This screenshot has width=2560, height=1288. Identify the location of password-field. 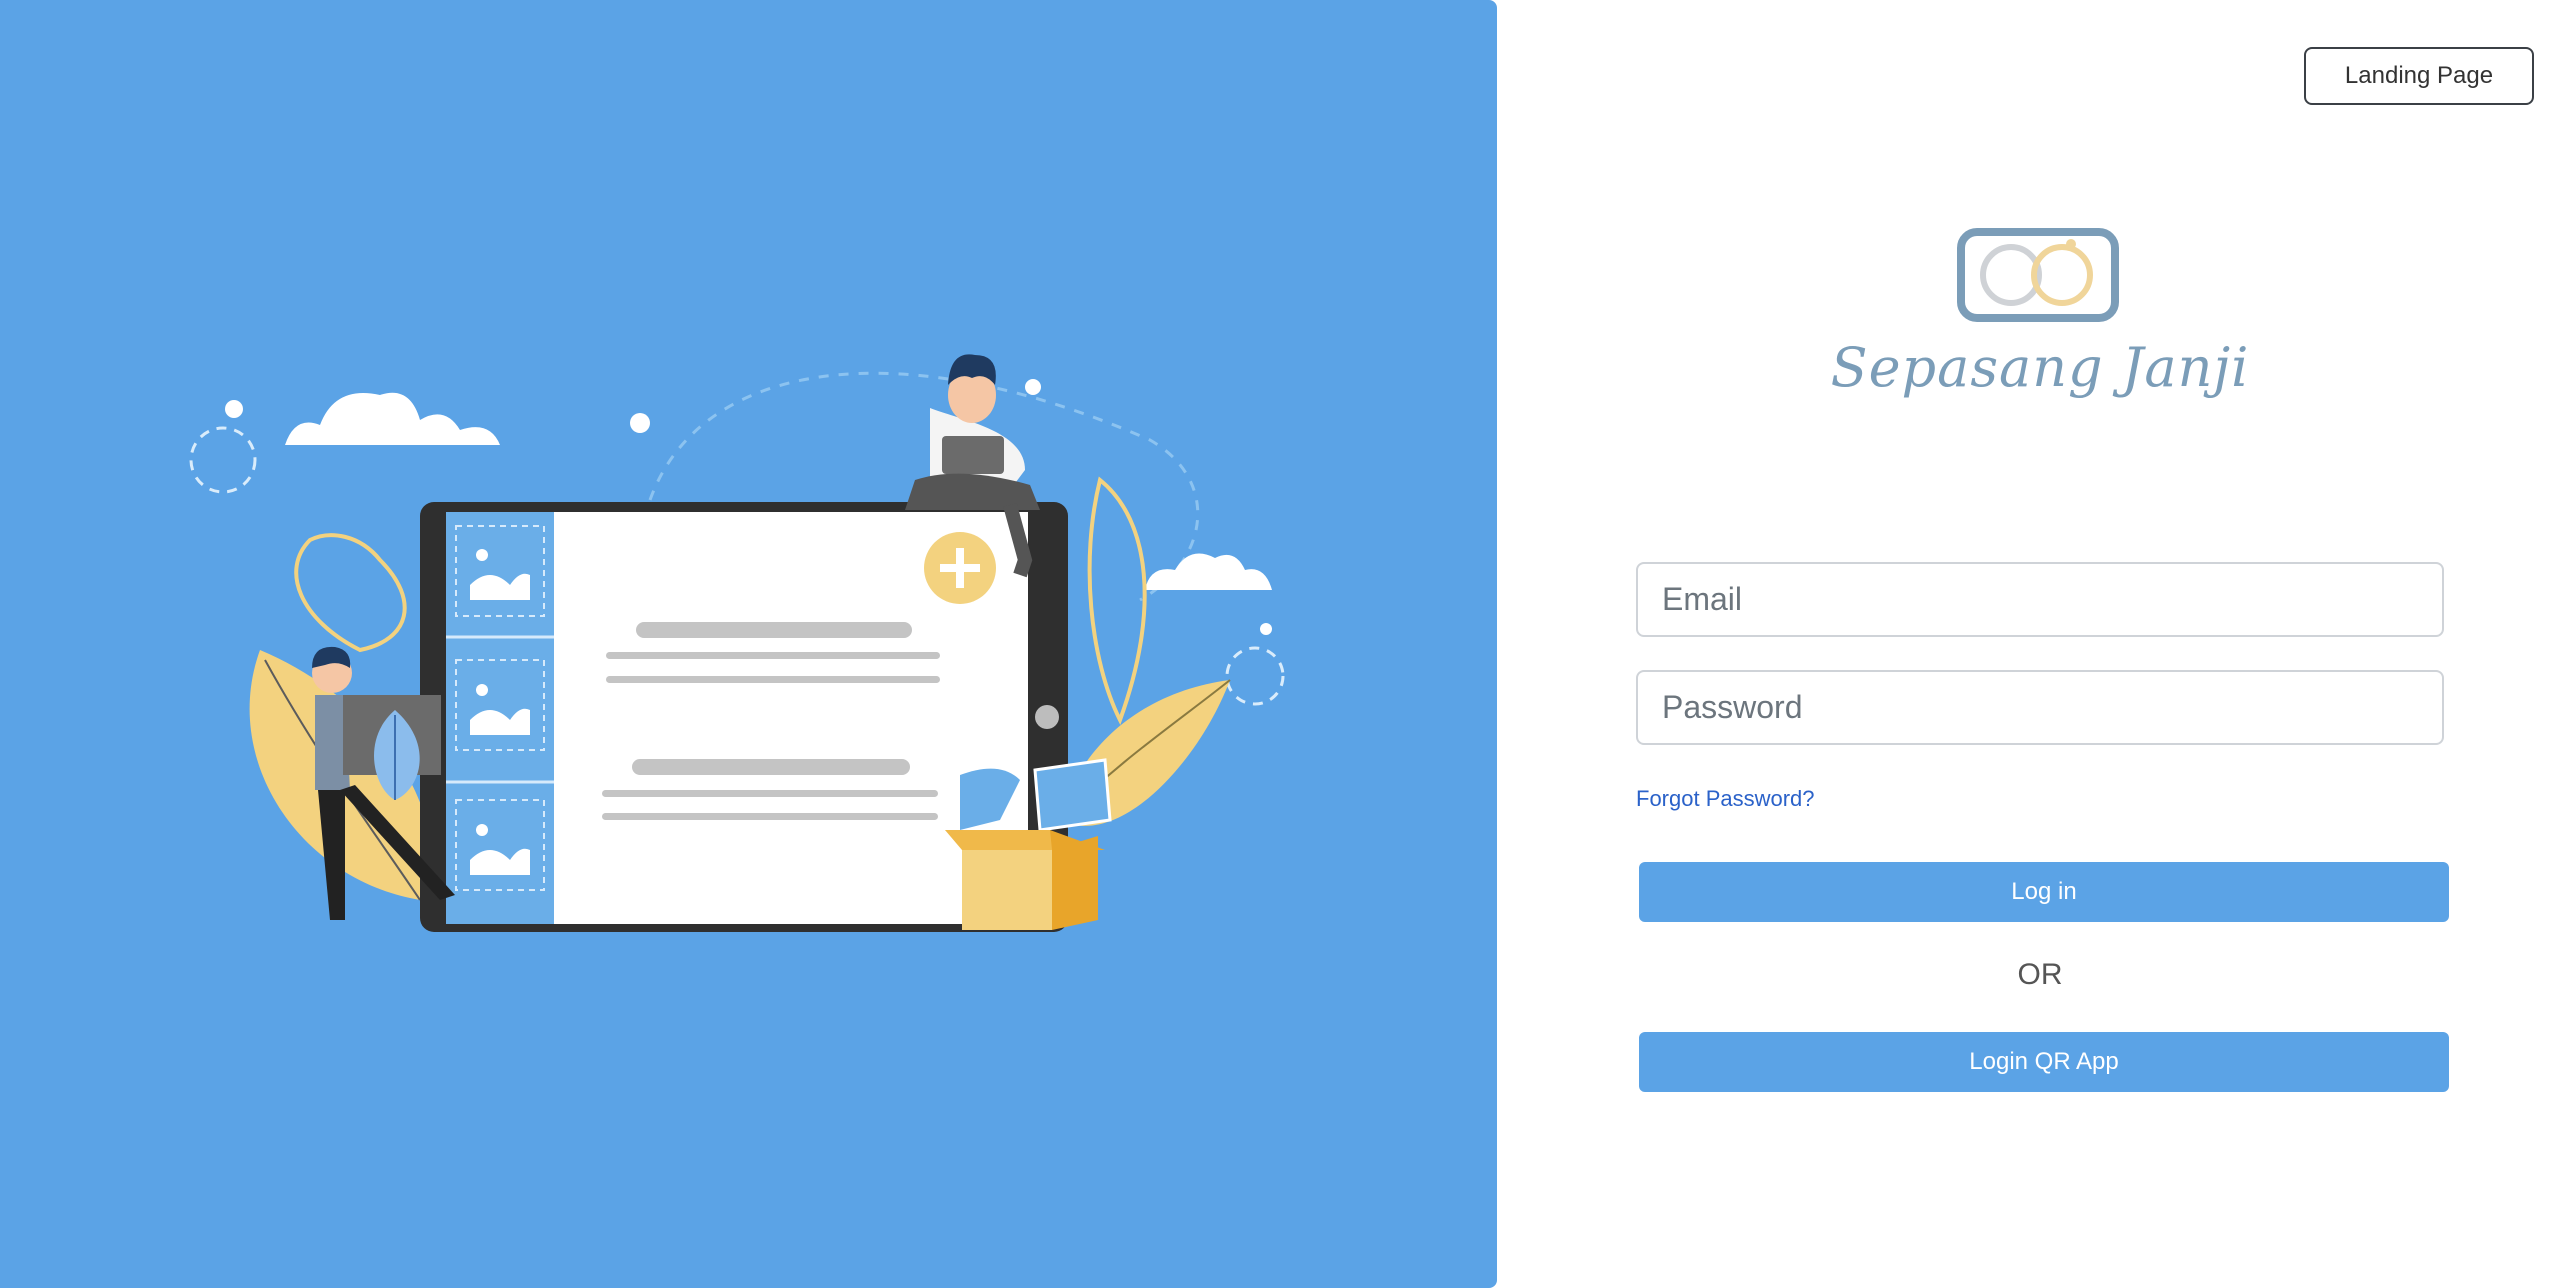
(2040, 707).